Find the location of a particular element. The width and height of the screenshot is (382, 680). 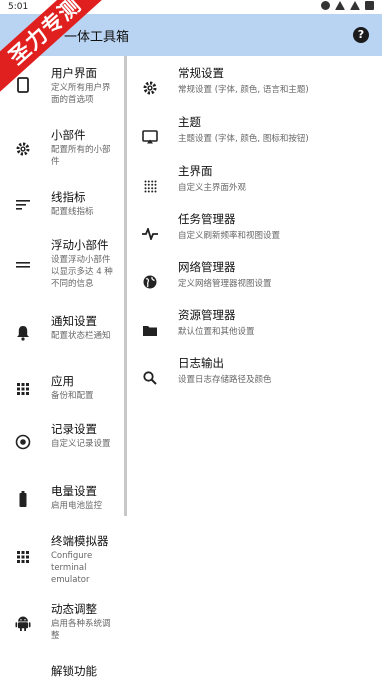

nav-item-battery-settings: 电量设置 启用电池监控 is located at coordinates (63, 501).